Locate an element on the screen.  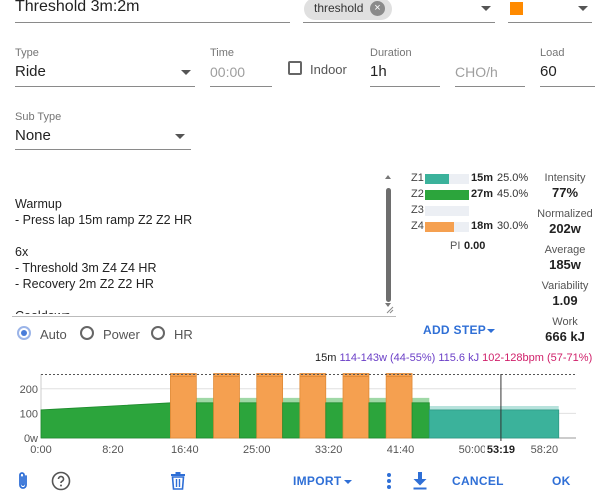
summary-hr: 102-128bpm (57-71%) is located at coordinates (537, 358).